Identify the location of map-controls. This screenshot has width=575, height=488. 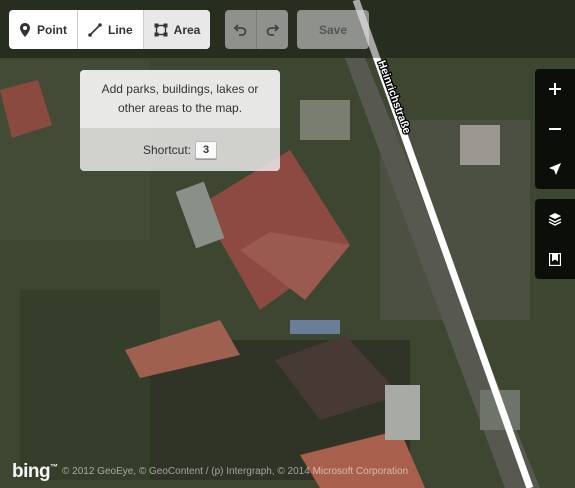
(555, 174).